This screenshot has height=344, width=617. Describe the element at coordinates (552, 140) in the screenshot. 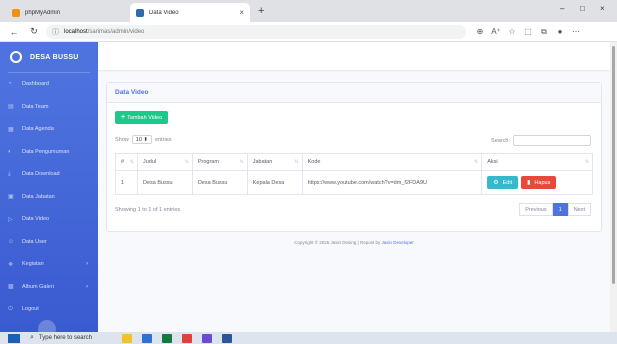

I see `search-input` at that location.